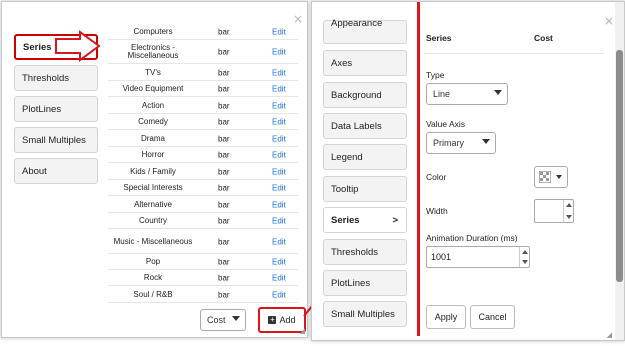 Image resolution: width=625 pixels, height=346 pixels. I want to click on table-row: Kids / Family bar Edit, so click(203, 172).